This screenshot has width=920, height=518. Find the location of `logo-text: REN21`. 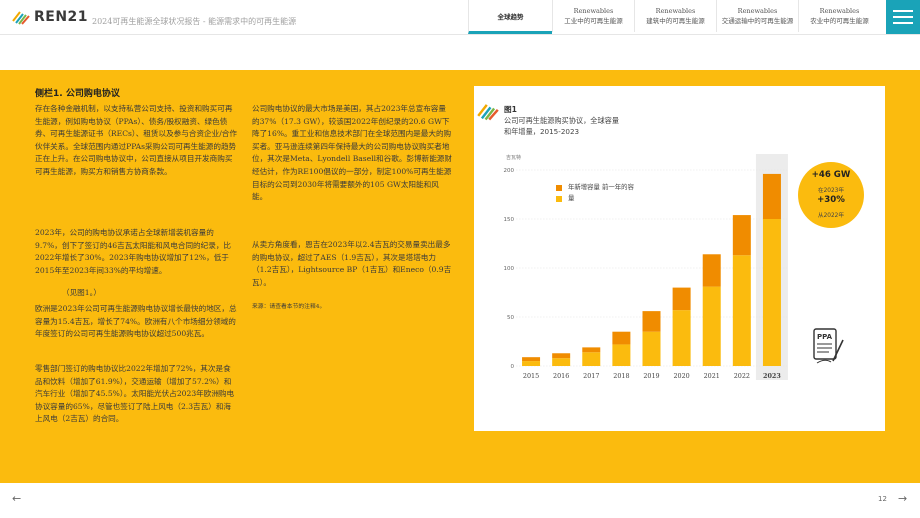

logo-text: REN21 is located at coordinates (61, 17).